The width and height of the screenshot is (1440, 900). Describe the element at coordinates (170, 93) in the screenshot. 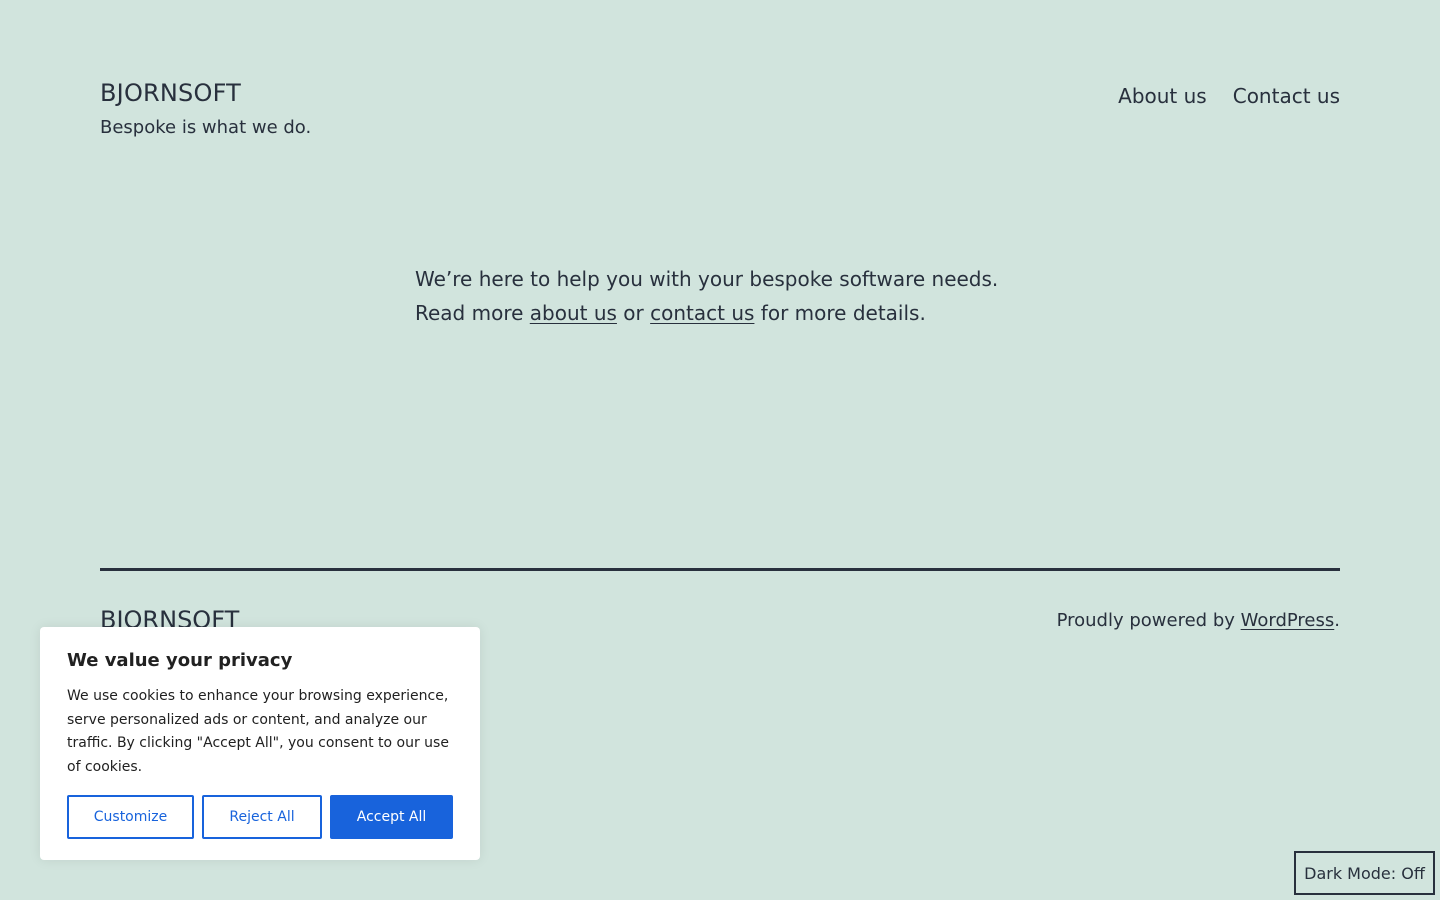

I see `site-title-link: BJORNSOFT` at that location.